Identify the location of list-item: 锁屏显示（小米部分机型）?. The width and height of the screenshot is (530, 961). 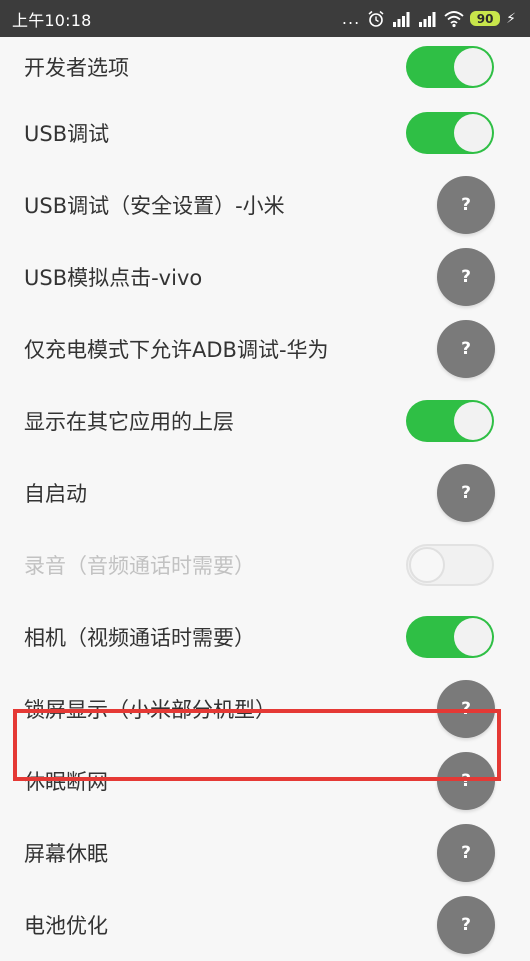
(265, 709).